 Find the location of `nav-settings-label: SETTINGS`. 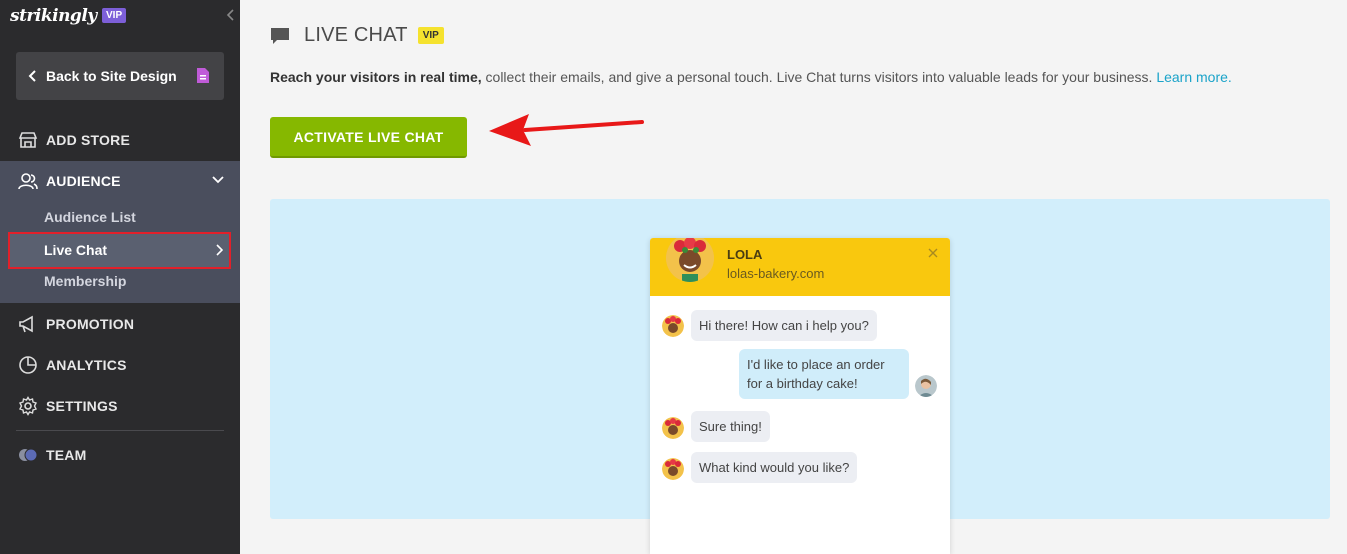

nav-settings-label: SETTINGS is located at coordinates (82, 406).